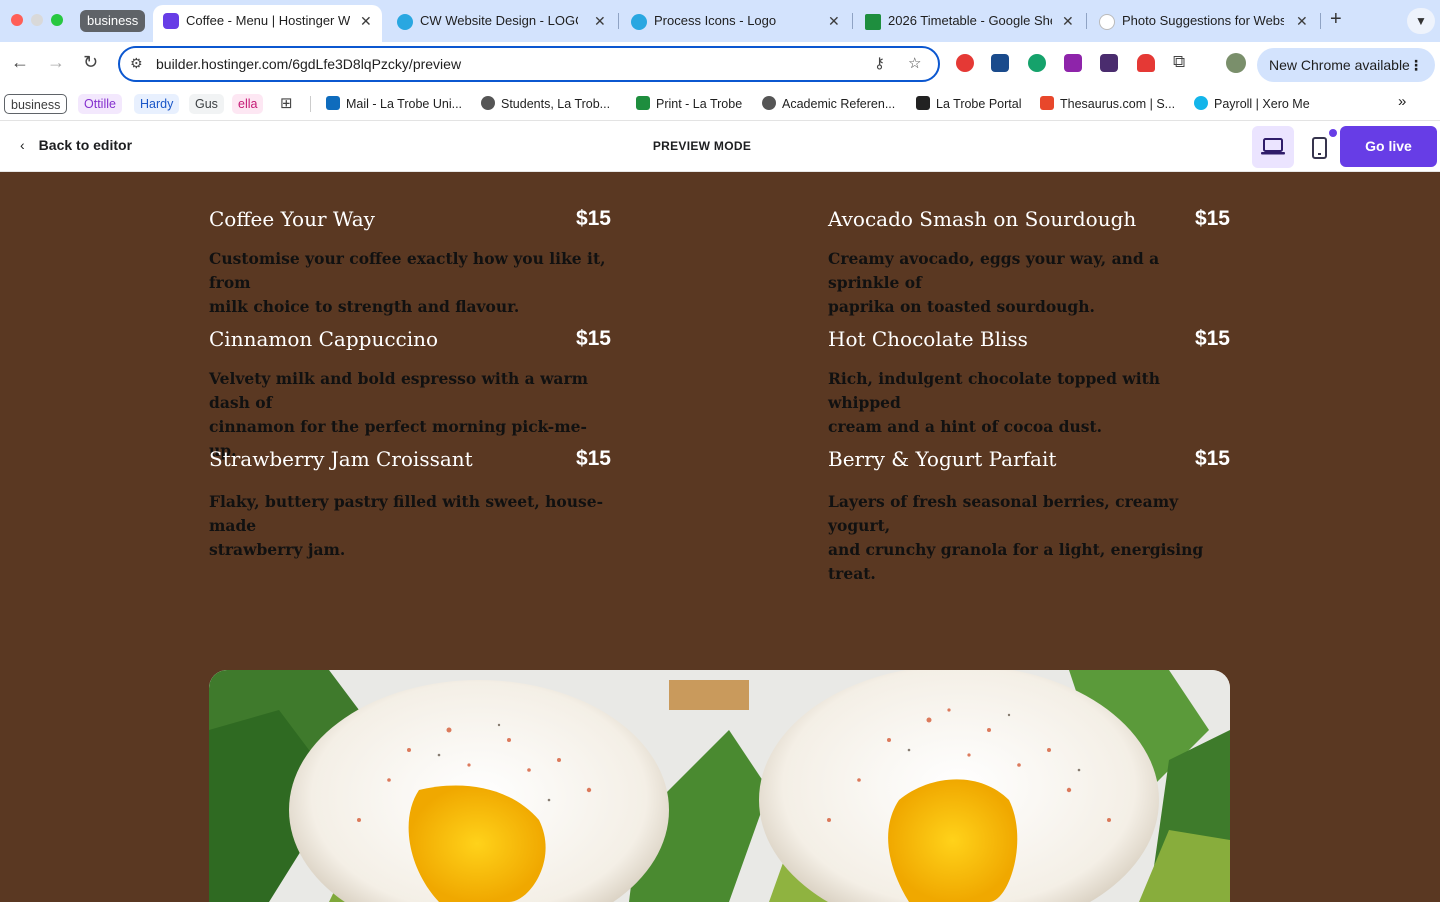 This screenshot has width=1440, height=902. What do you see at coordinates (1416, 65) in the screenshot?
I see `more-menu-icon: ⋮` at bounding box center [1416, 65].